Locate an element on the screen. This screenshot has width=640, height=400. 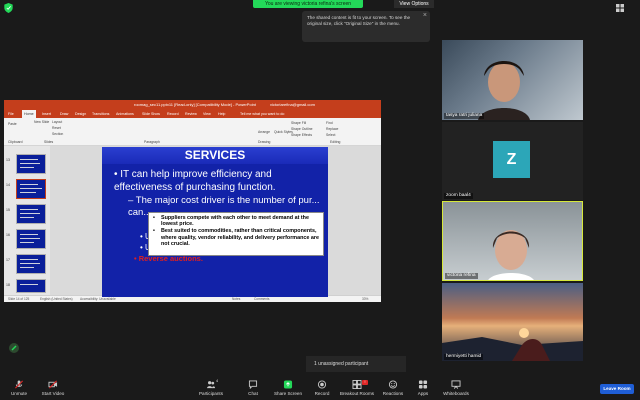
shape-outline-button: Shape Outline is located at coordinates (302, 129).